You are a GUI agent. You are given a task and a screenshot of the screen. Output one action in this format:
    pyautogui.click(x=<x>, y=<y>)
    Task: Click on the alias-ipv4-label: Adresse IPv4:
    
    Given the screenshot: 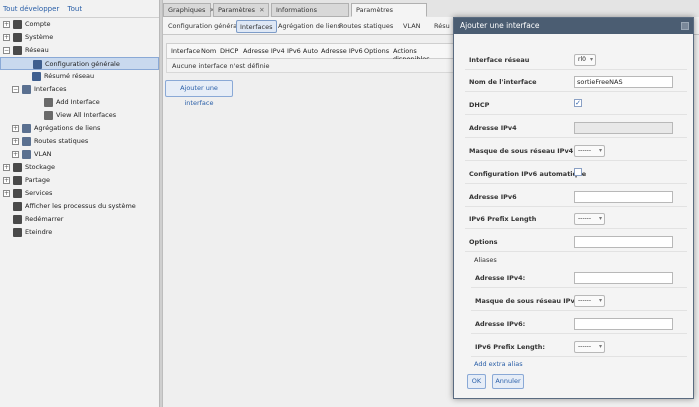 What is the action you would take?
    pyautogui.click(x=500, y=278)
    